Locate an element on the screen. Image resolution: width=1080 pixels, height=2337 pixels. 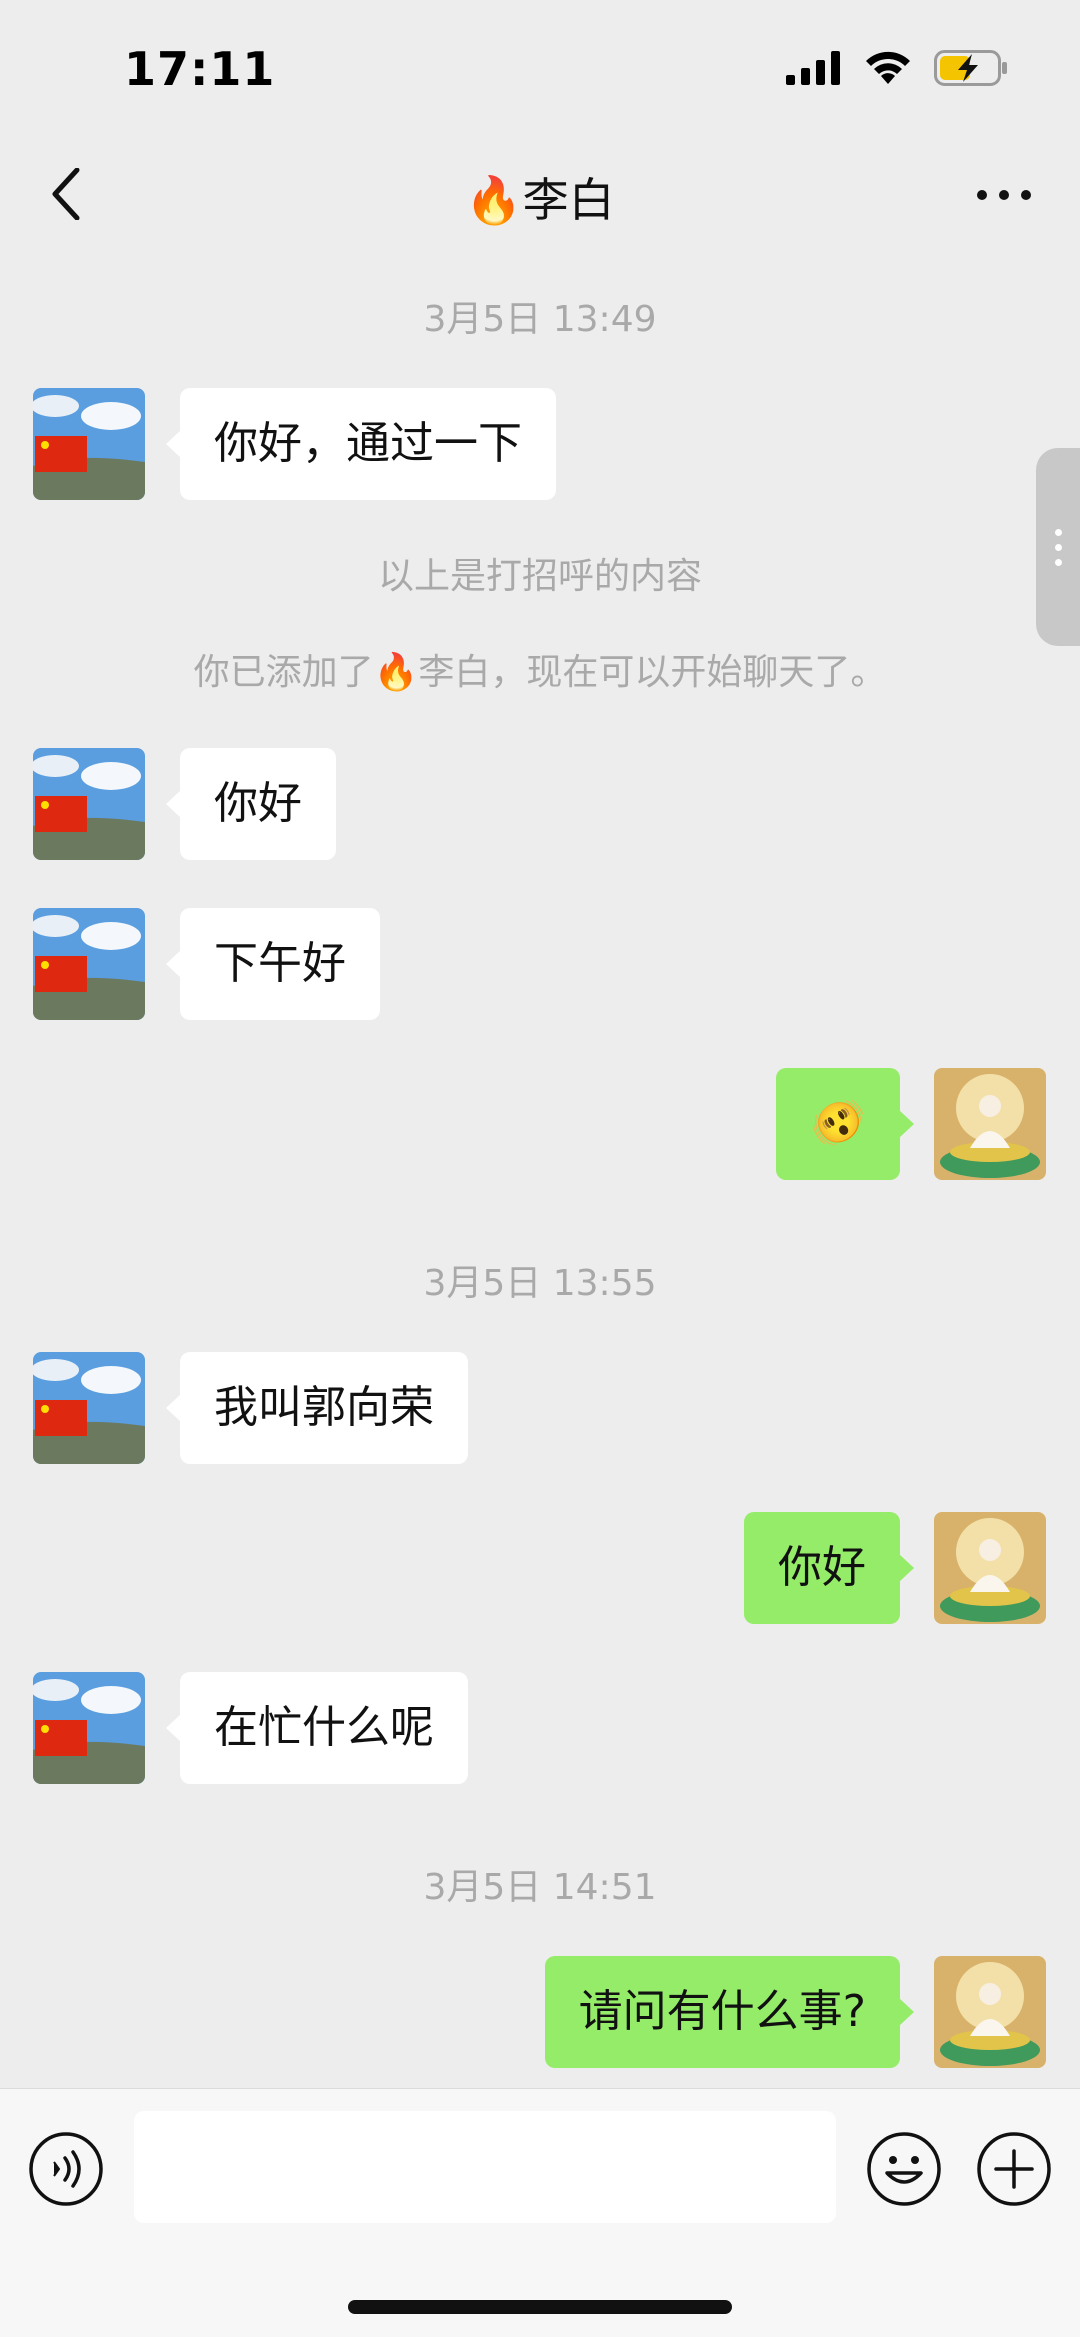
nav-bar: 🔥李白 is located at coordinates (540, 195).